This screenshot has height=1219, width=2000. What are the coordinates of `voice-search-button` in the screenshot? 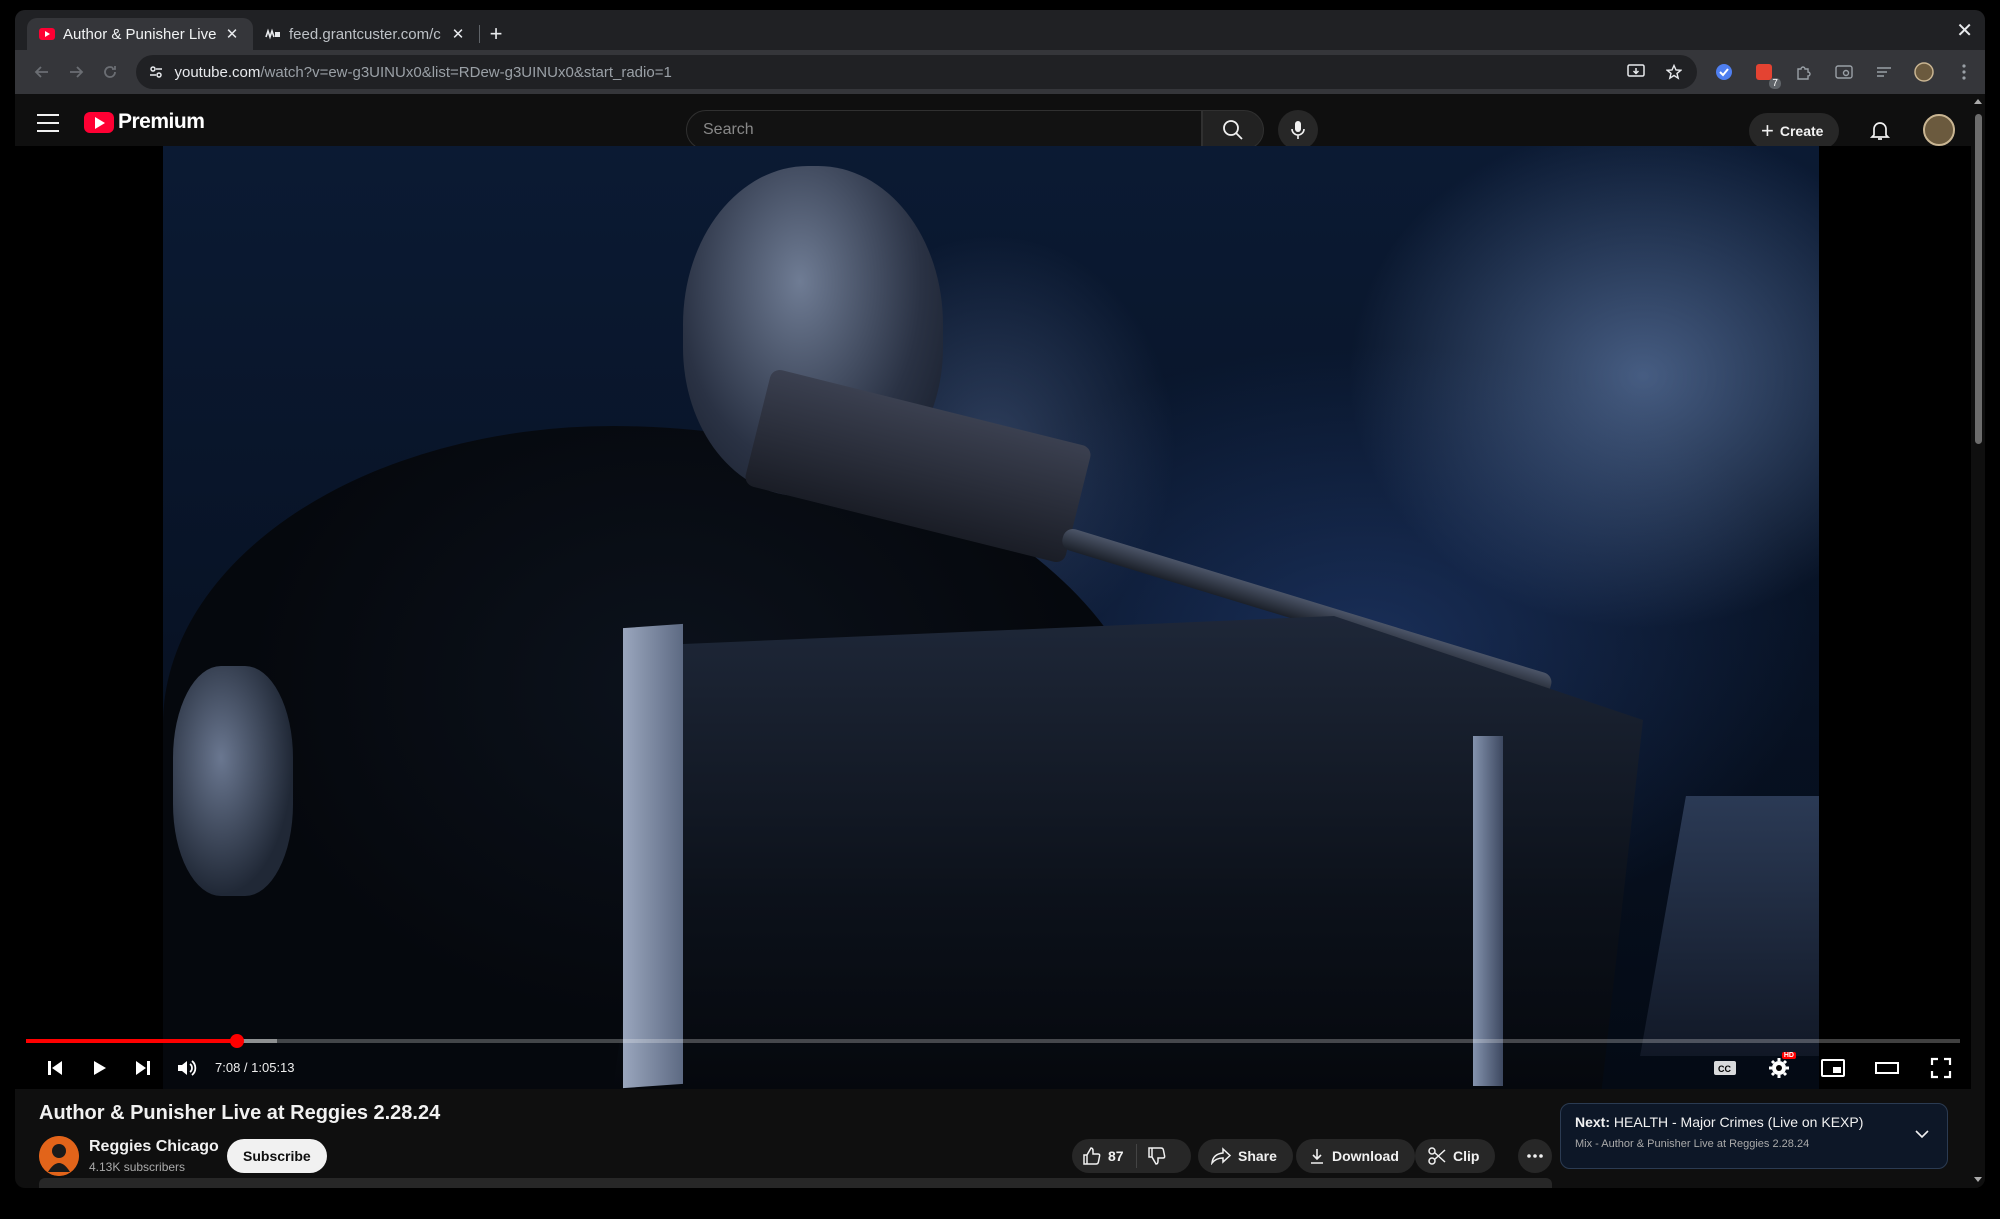 It's located at (1298, 130).